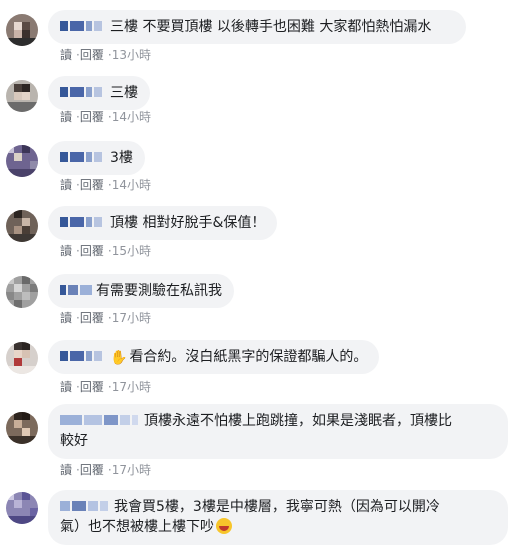  I want to click on comment-bubble: 3樓, so click(96, 158).